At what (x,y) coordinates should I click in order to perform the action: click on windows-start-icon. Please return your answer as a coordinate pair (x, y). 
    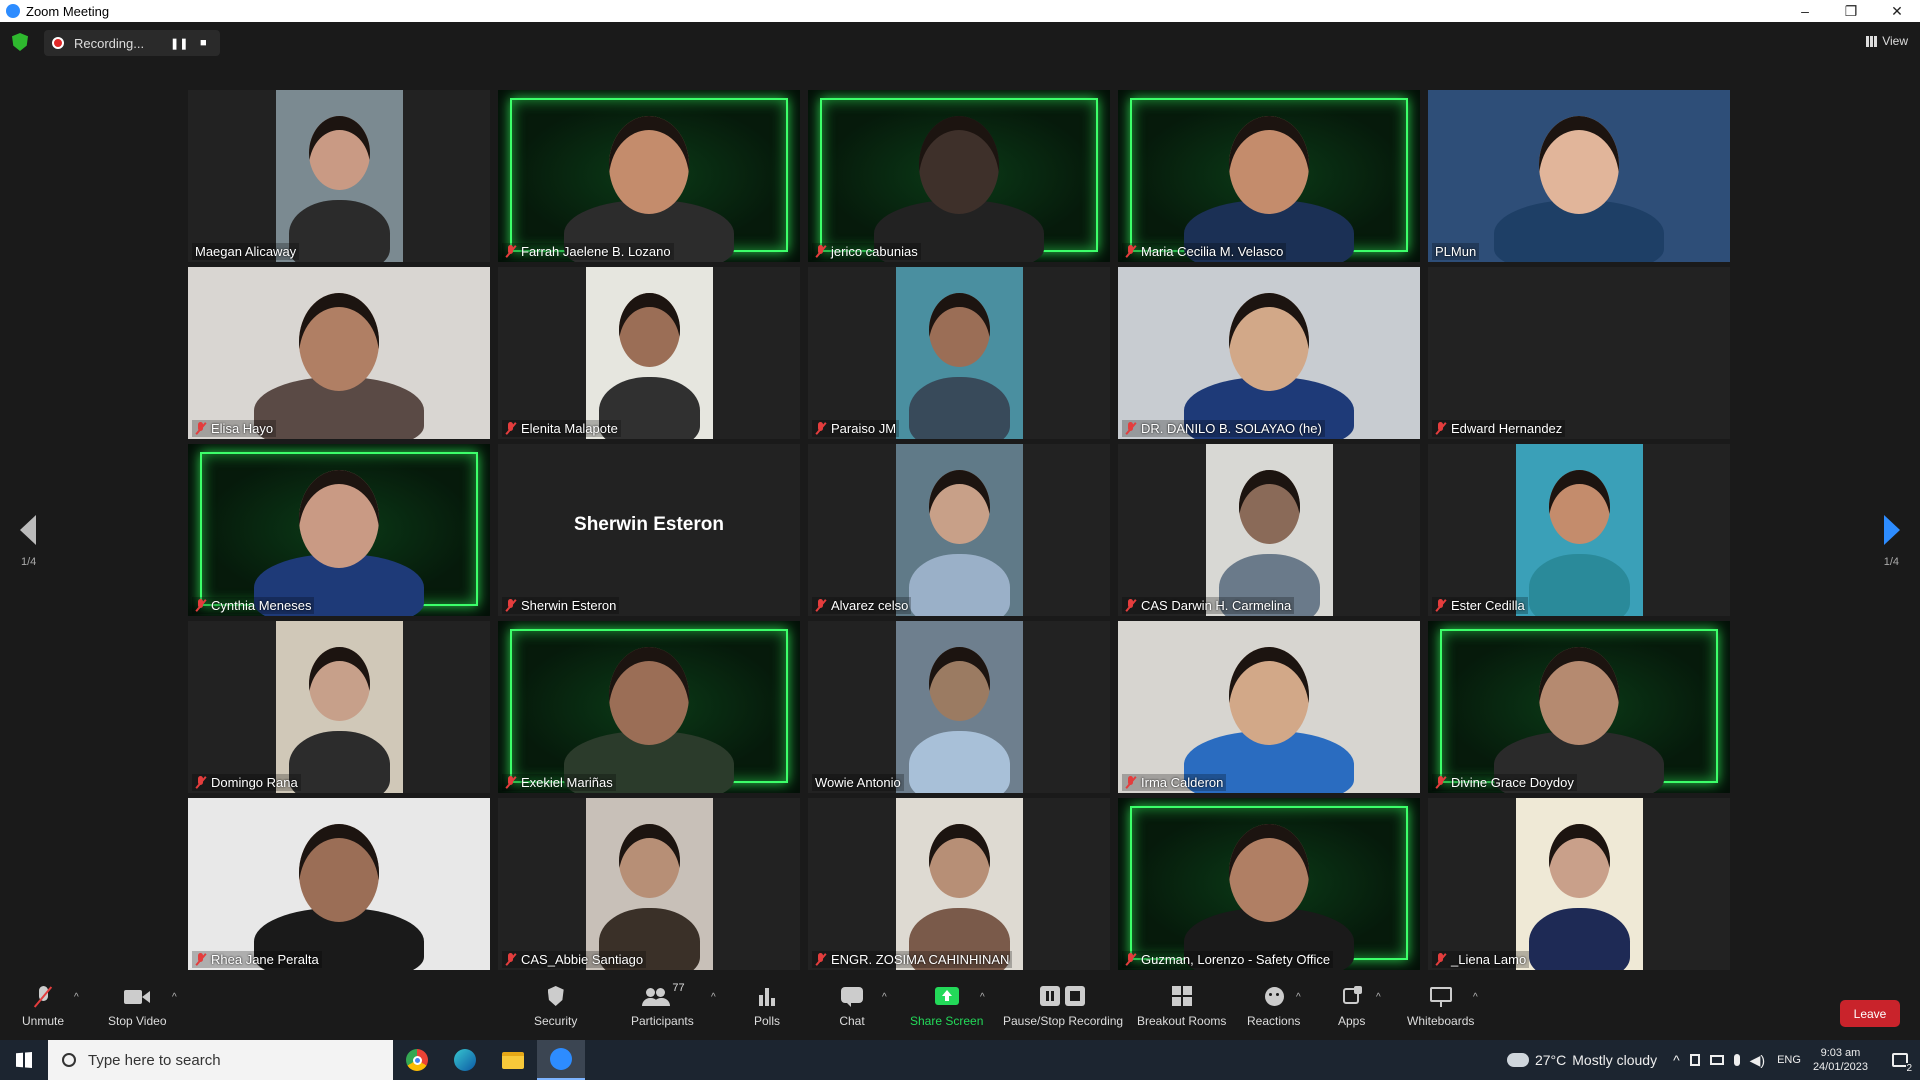
    Looking at the image, I should click on (24, 1060).